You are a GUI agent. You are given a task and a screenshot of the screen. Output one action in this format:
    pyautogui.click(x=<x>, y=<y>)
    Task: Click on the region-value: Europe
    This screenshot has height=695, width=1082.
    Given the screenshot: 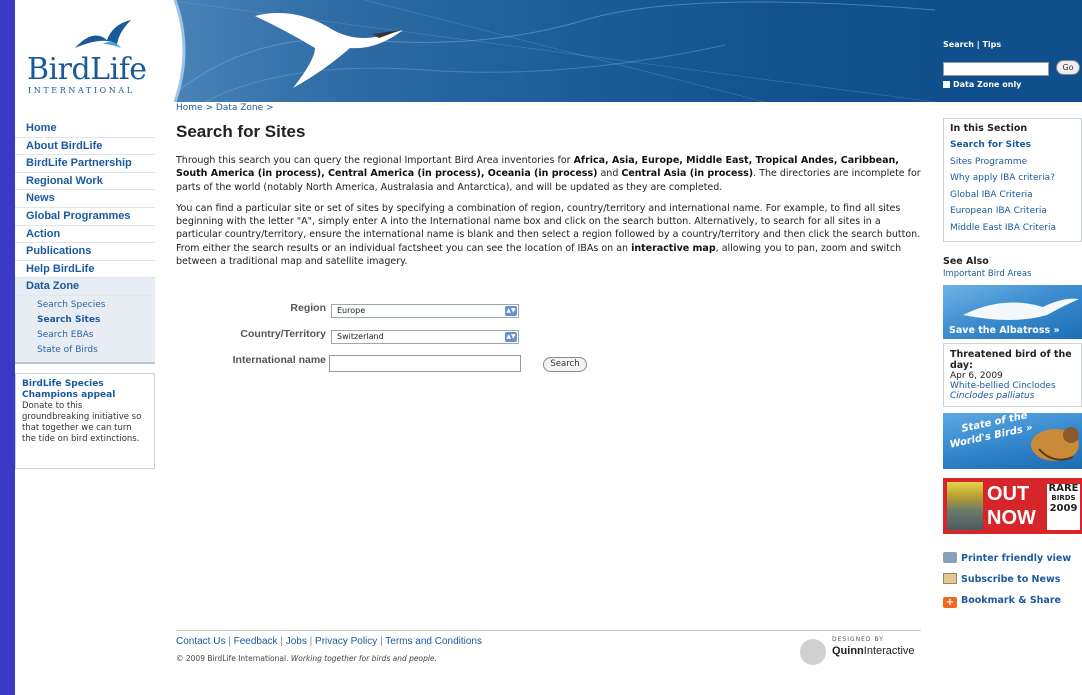 What is the action you would take?
    pyautogui.click(x=351, y=310)
    